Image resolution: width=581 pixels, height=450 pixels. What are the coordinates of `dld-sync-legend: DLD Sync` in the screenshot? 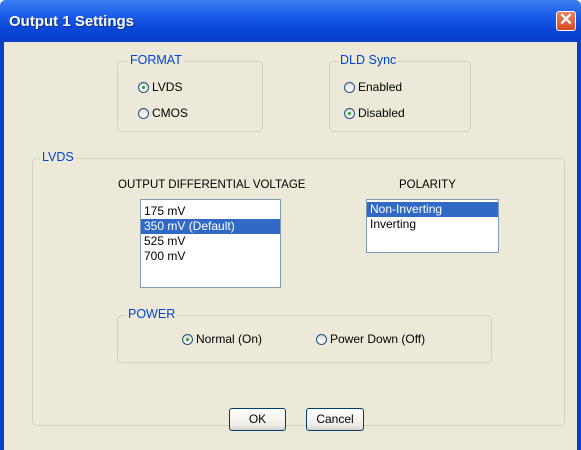 It's located at (368, 60).